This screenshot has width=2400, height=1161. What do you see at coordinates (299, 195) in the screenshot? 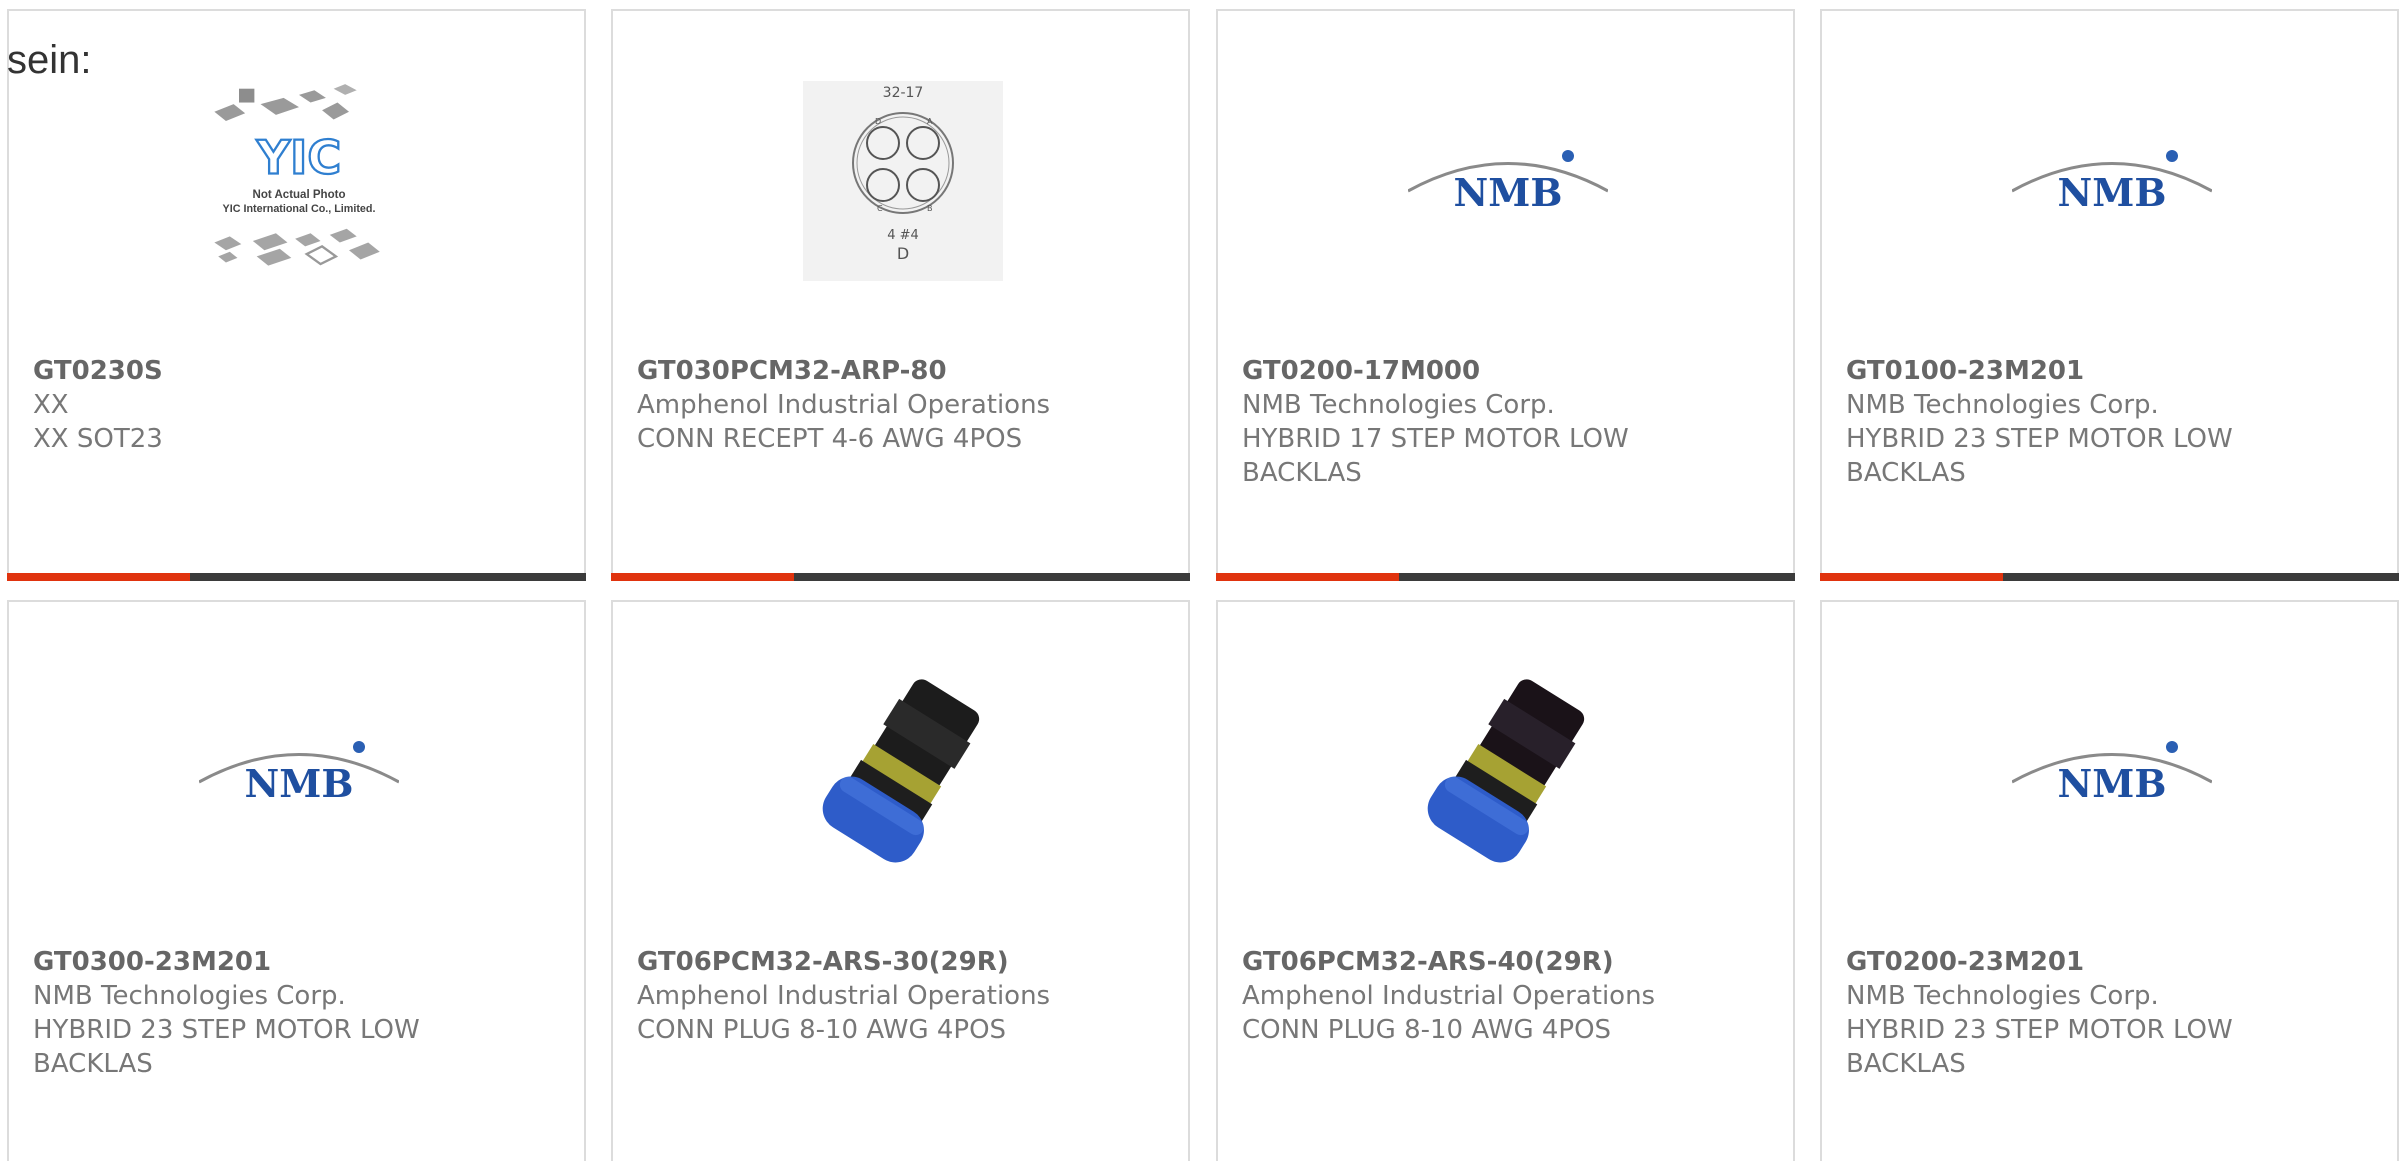
I see `svg-text: Not Actual Photo` at bounding box center [299, 195].